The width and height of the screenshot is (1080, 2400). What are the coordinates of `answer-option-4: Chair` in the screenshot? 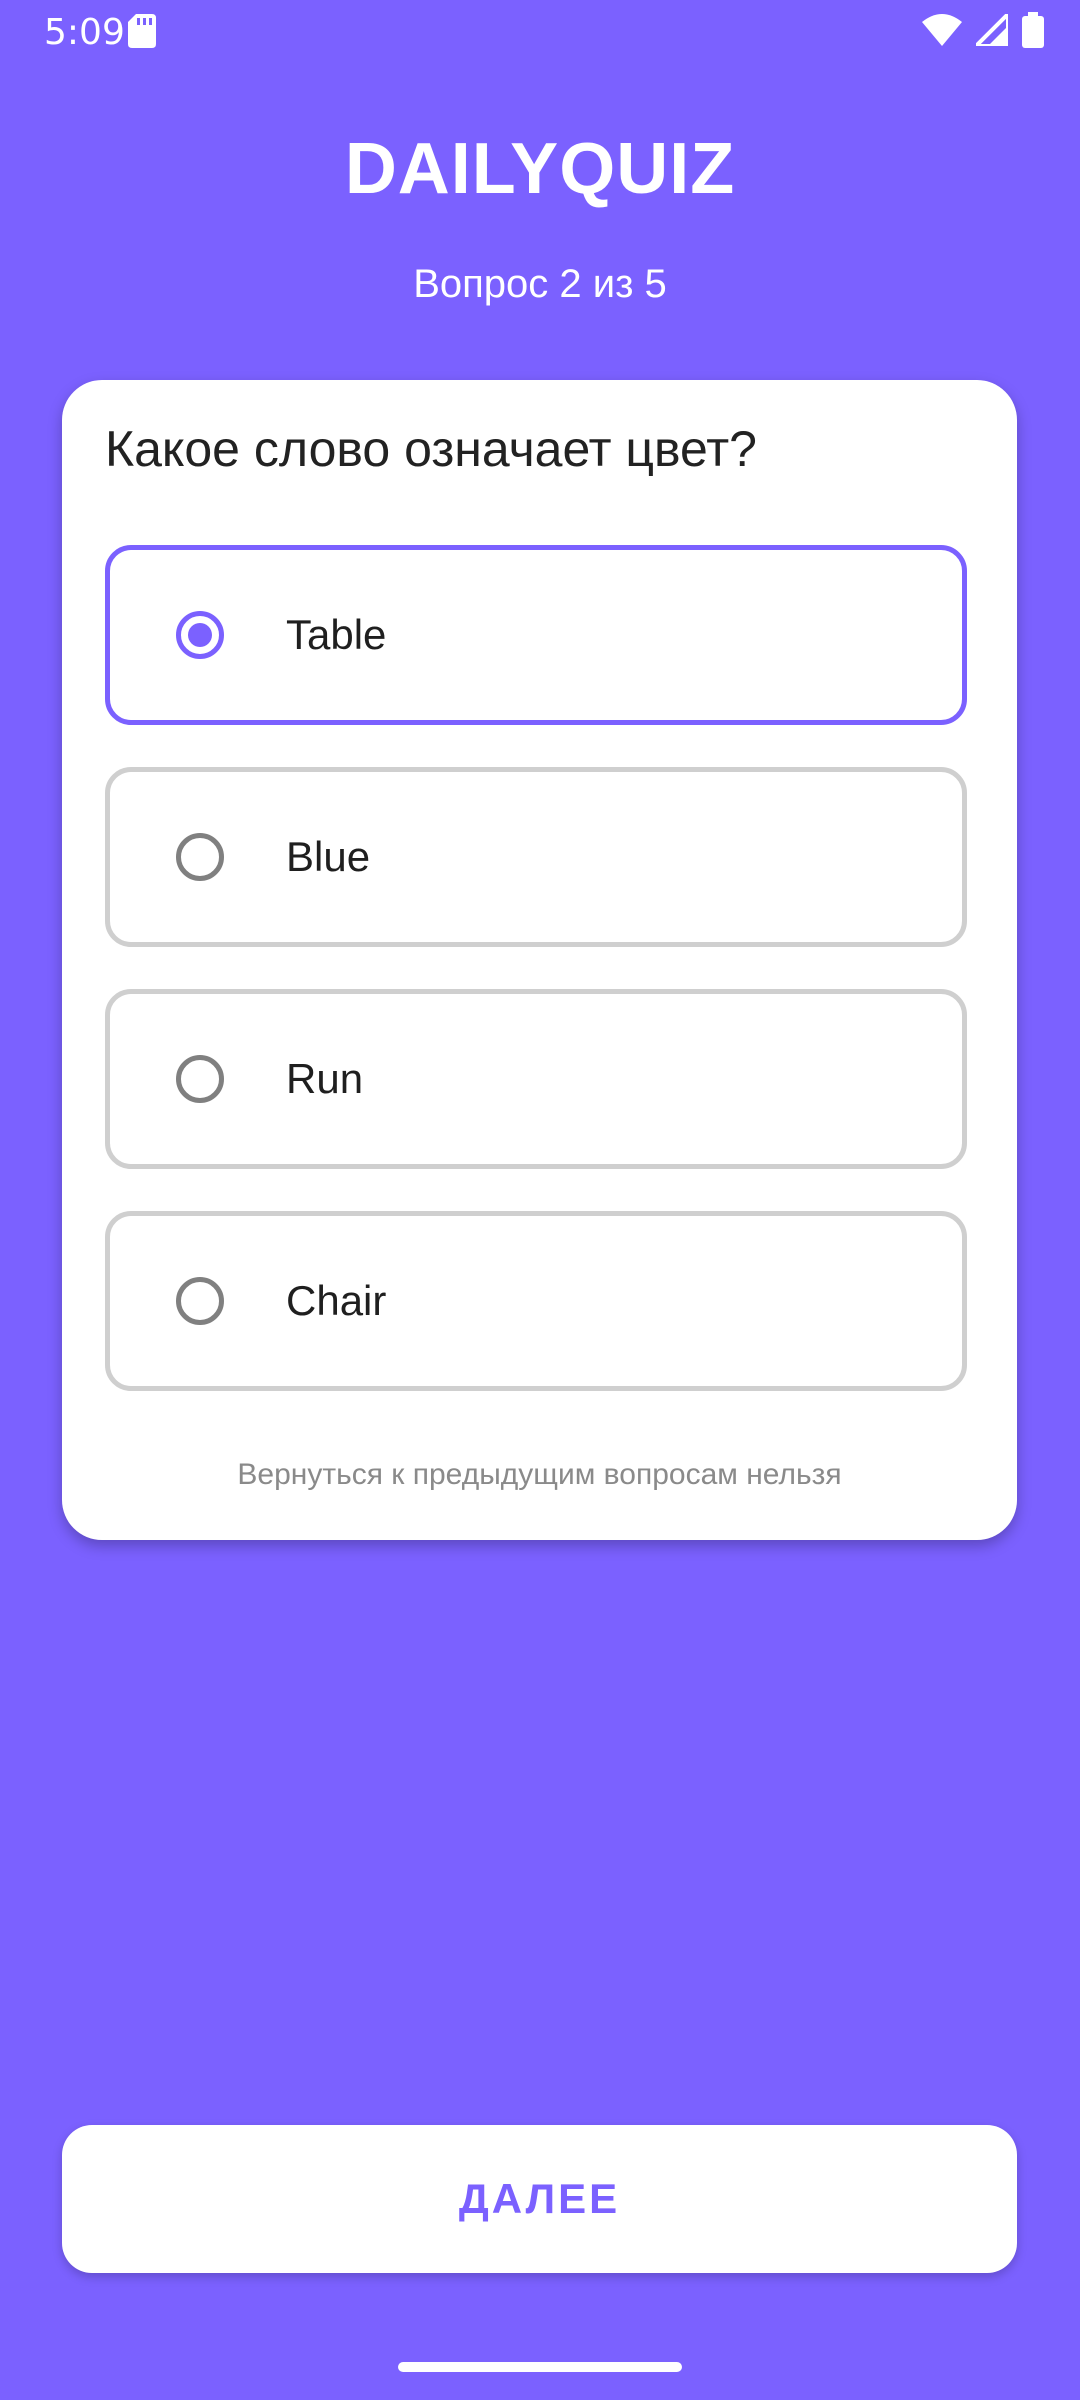 It's located at (536, 1301).